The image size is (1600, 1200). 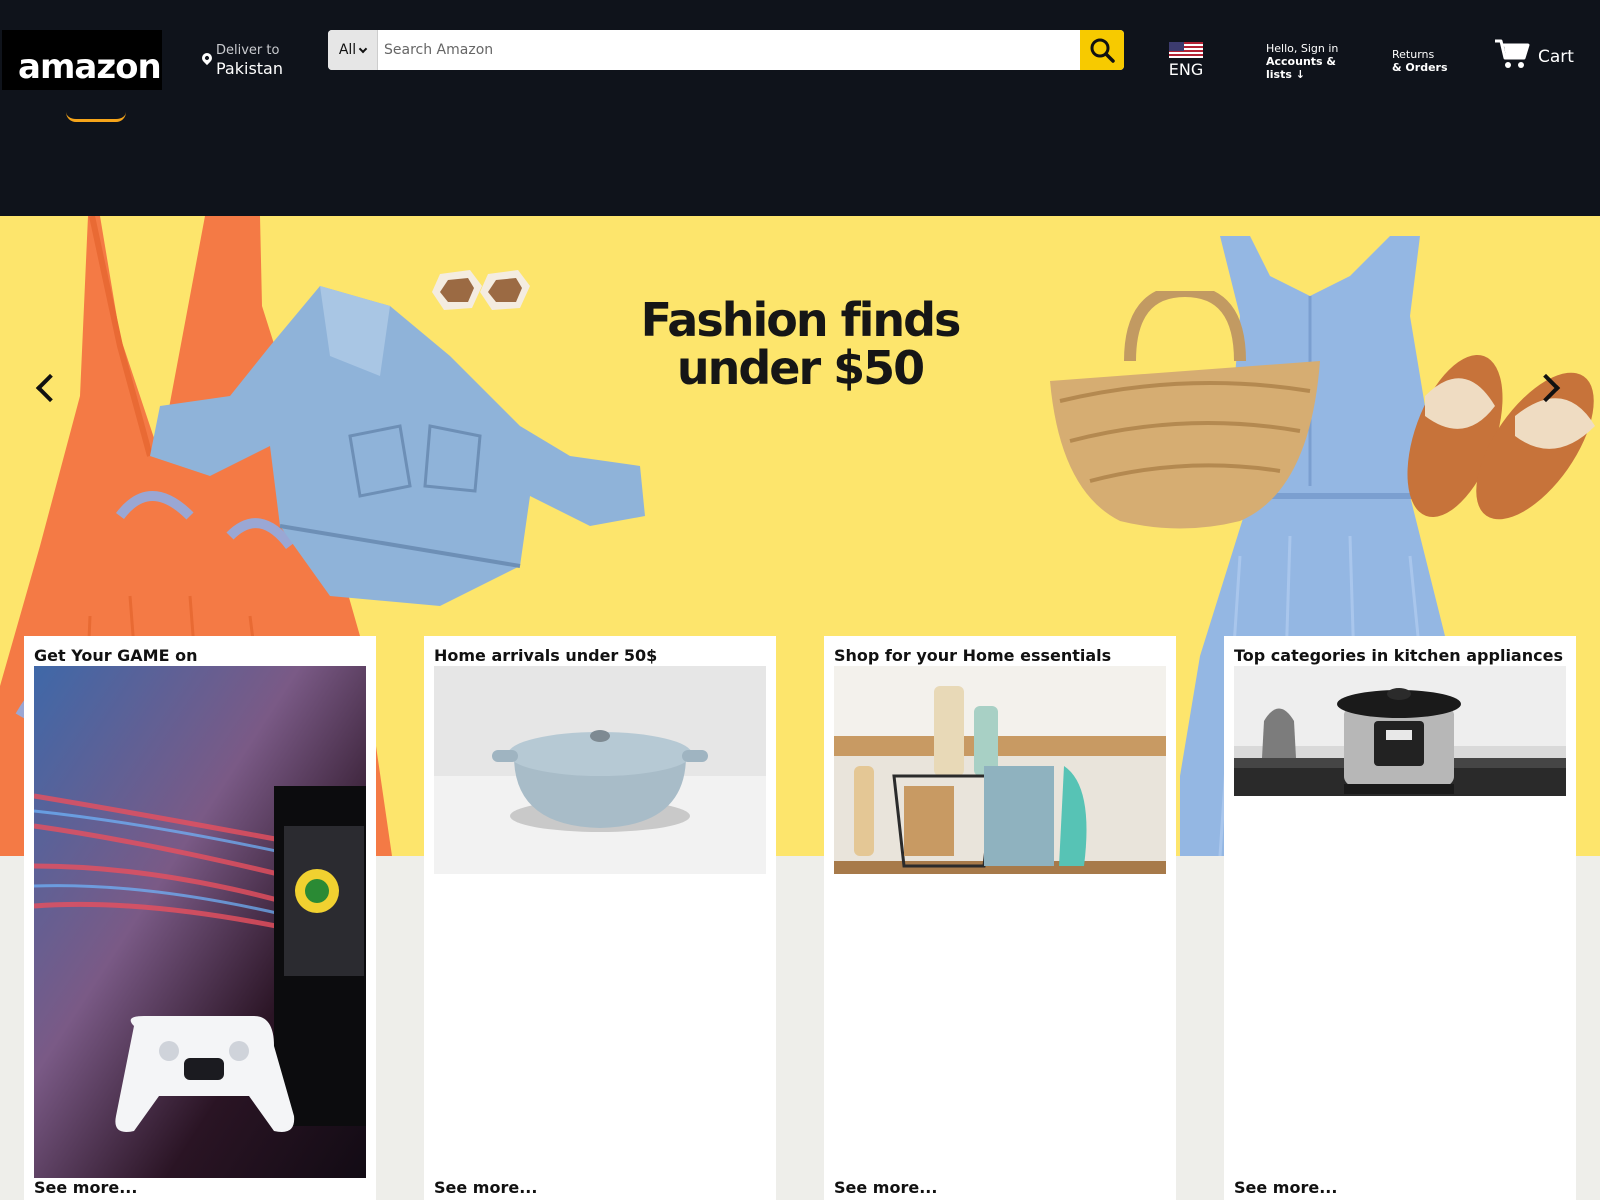 What do you see at coordinates (800, 368) in the screenshot?
I see `hero-title-line-2: under $50` at bounding box center [800, 368].